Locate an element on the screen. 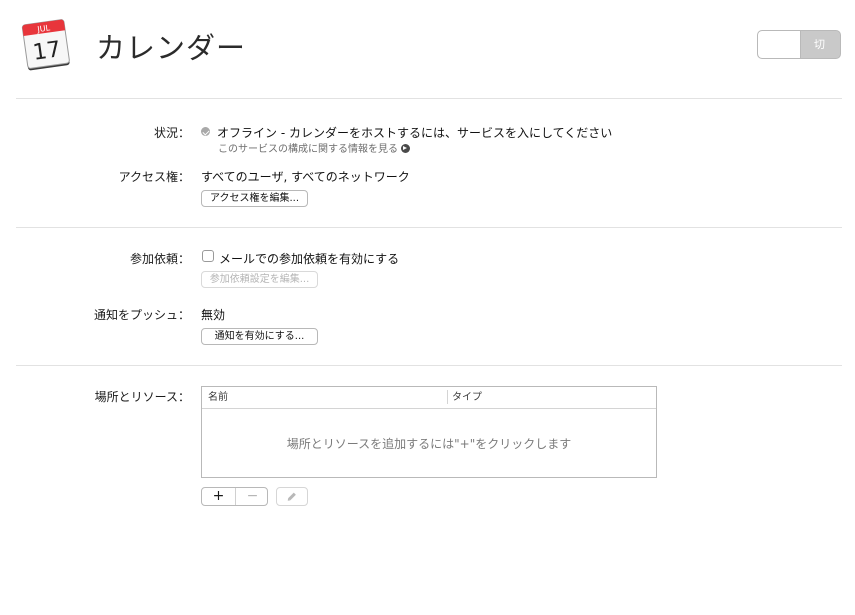 This screenshot has width=855, height=615. column-separator is located at coordinates (447, 397).